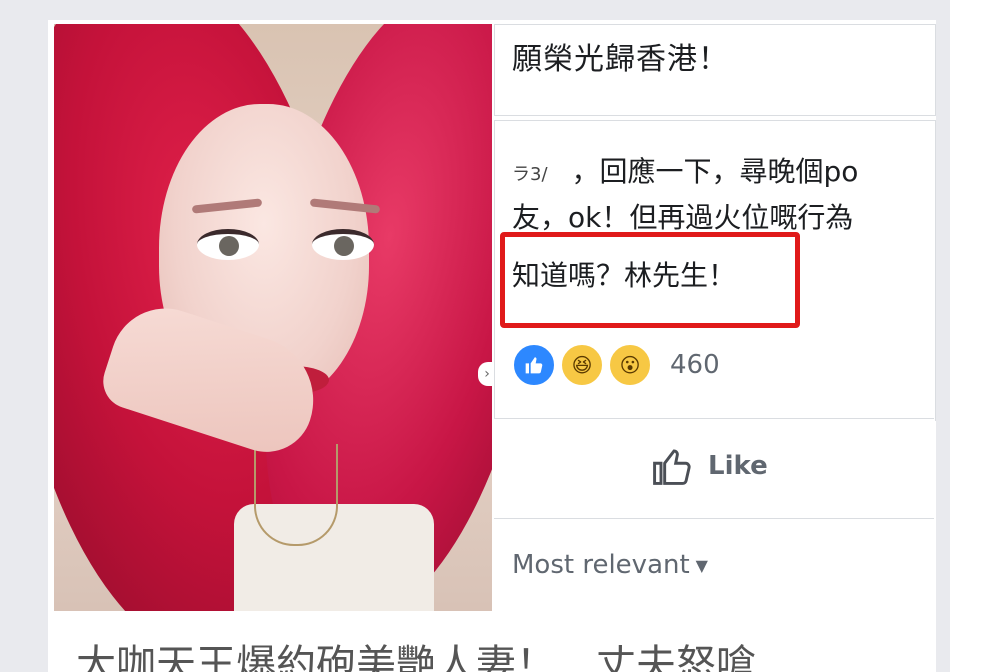 This screenshot has width=992, height=672. What do you see at coordinates (296, 495) in the screenshot?
I see `necklace-shape` at bounding box center [296, 495].